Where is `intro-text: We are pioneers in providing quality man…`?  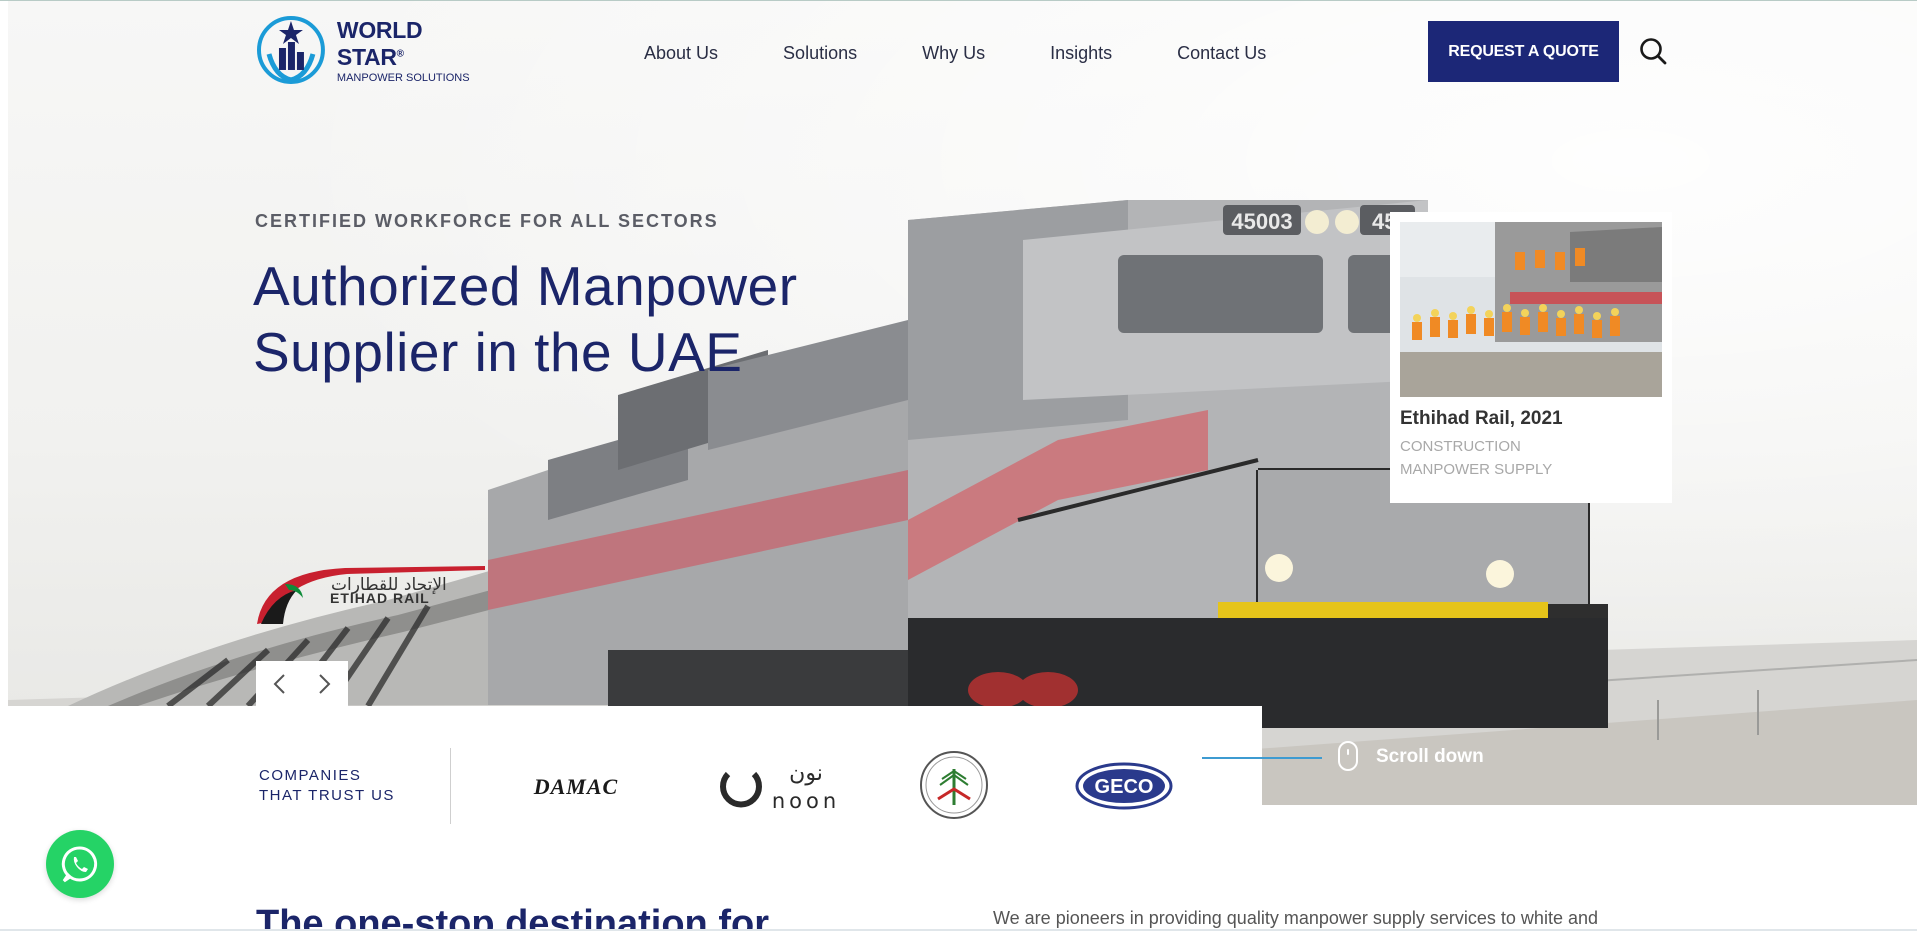 intro-text: We are pioneers in providing quality man… is located at coordinates (1295, 918).